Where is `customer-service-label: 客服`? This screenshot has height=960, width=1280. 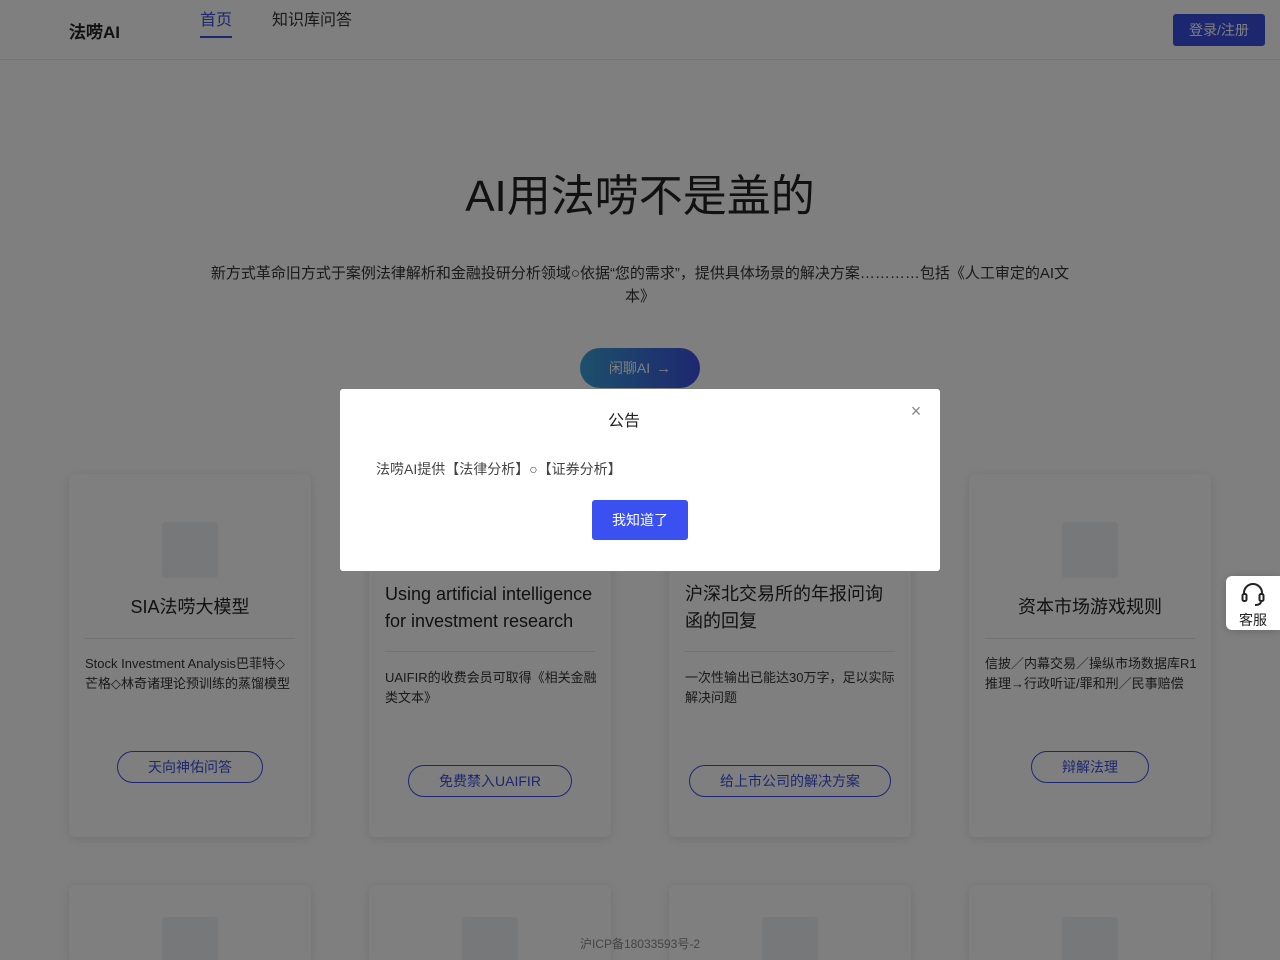 customer-service-label: 客服 is located at coordinates (1253, 620).